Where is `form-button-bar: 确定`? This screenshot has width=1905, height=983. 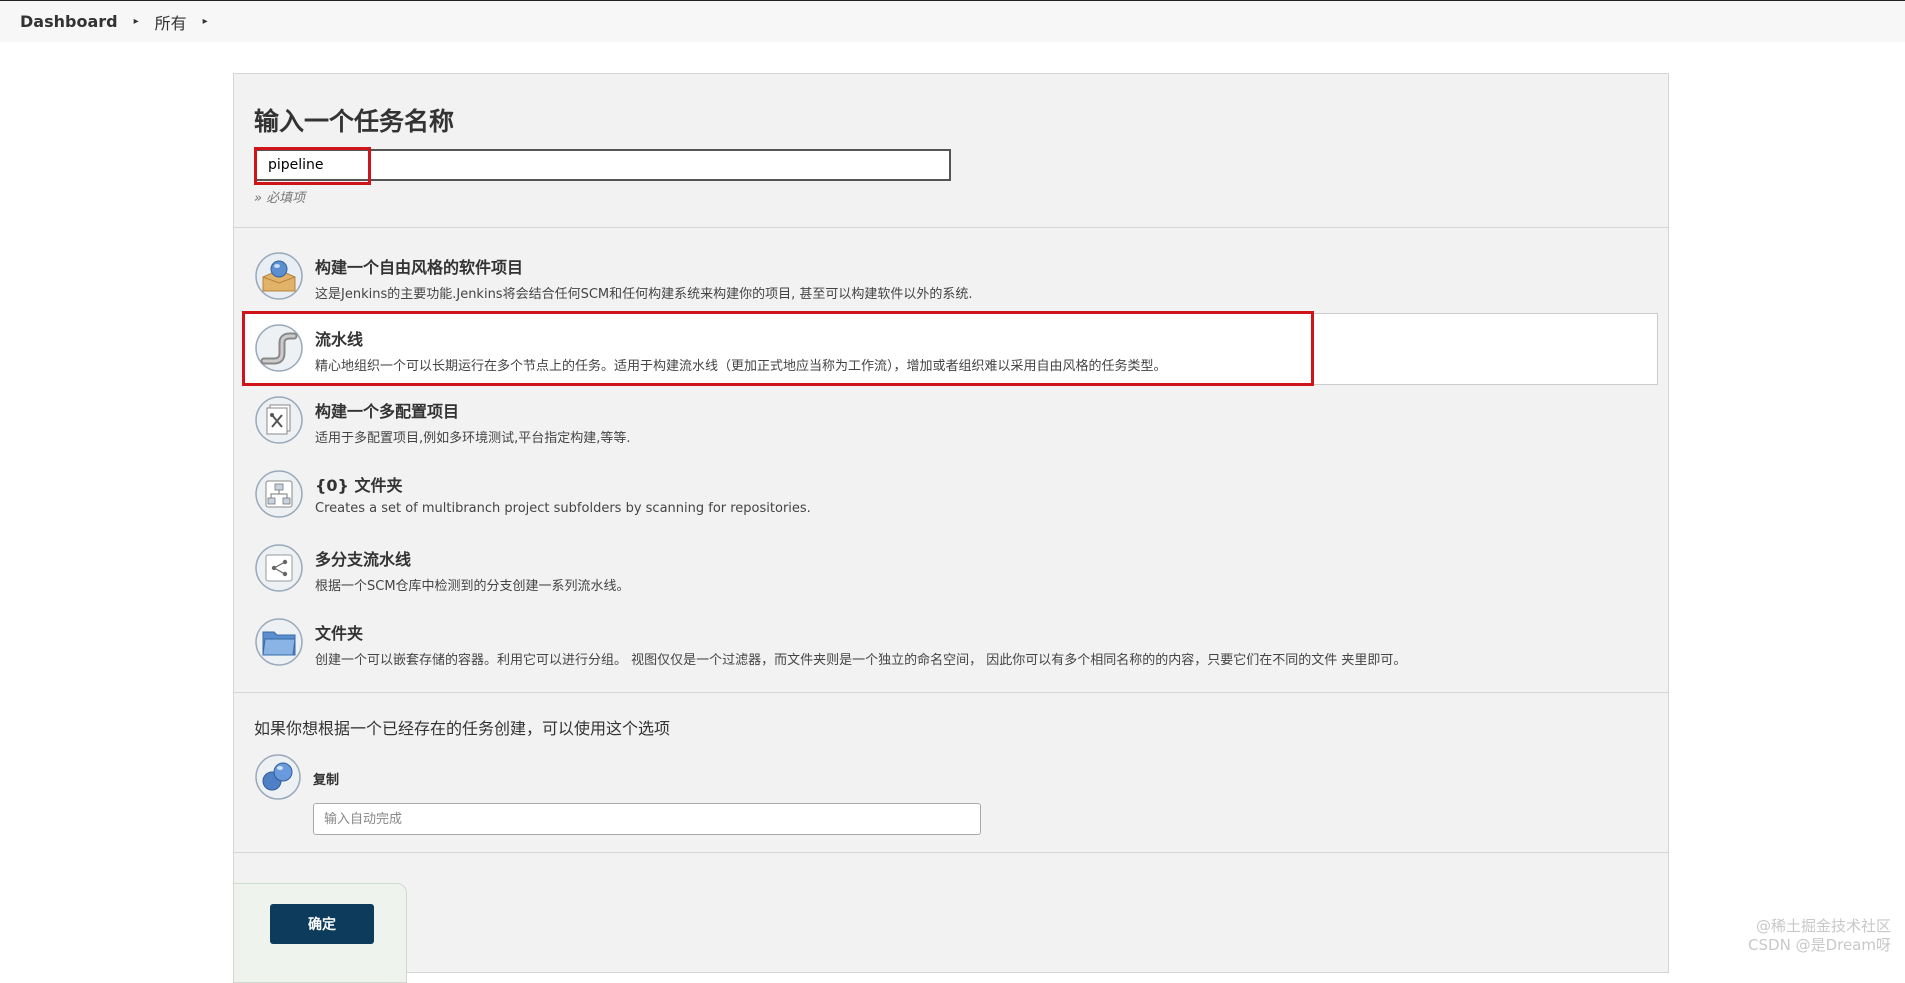 form-button-bar: 确定 is located at coordinates (320, 933).